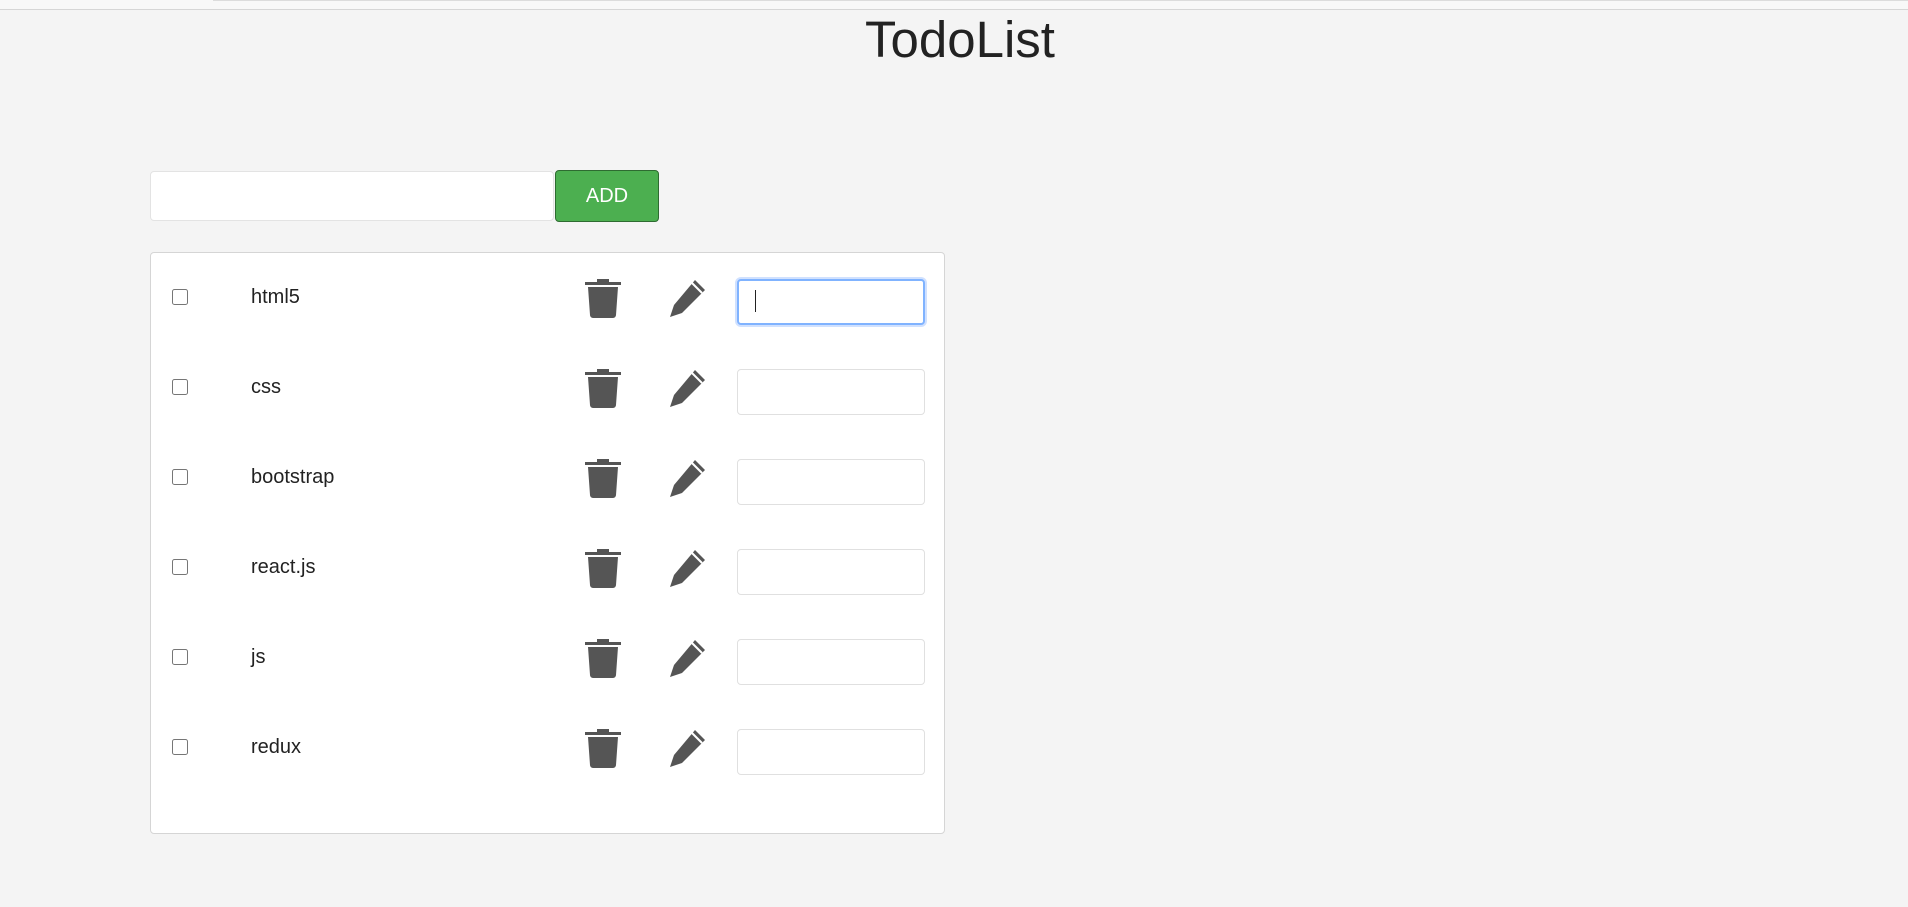 Image resolution: width=1908 pixels, height=907 pixels. What do you see at coordinates (275, 297) in the screenshot?
I see `todo-text: html5` at bounding box center [275, 297].